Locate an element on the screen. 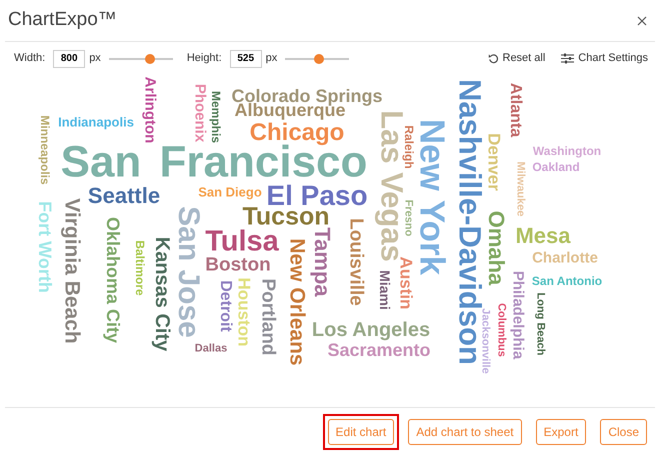  word-label: Virginia Beach is located at coordinates (72, 271).